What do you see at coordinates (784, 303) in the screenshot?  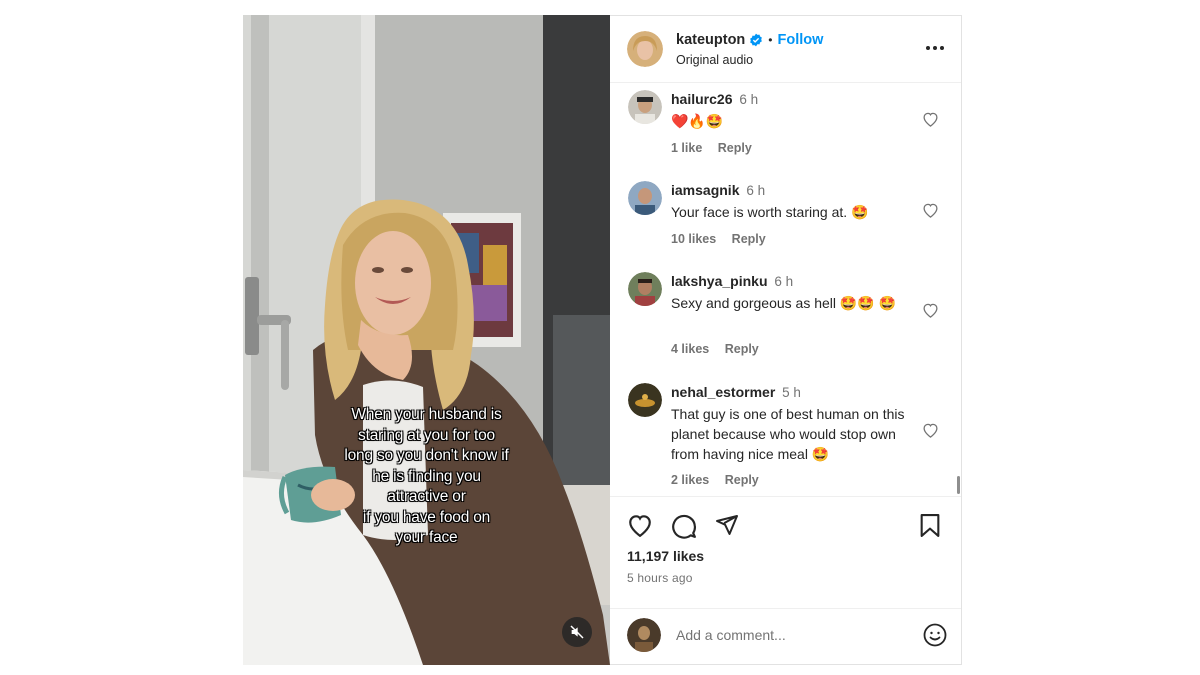 I see `comment-text: Sexy and gorgeous as hell 🤩🤩 🤩` at bounding box center [784, 303].